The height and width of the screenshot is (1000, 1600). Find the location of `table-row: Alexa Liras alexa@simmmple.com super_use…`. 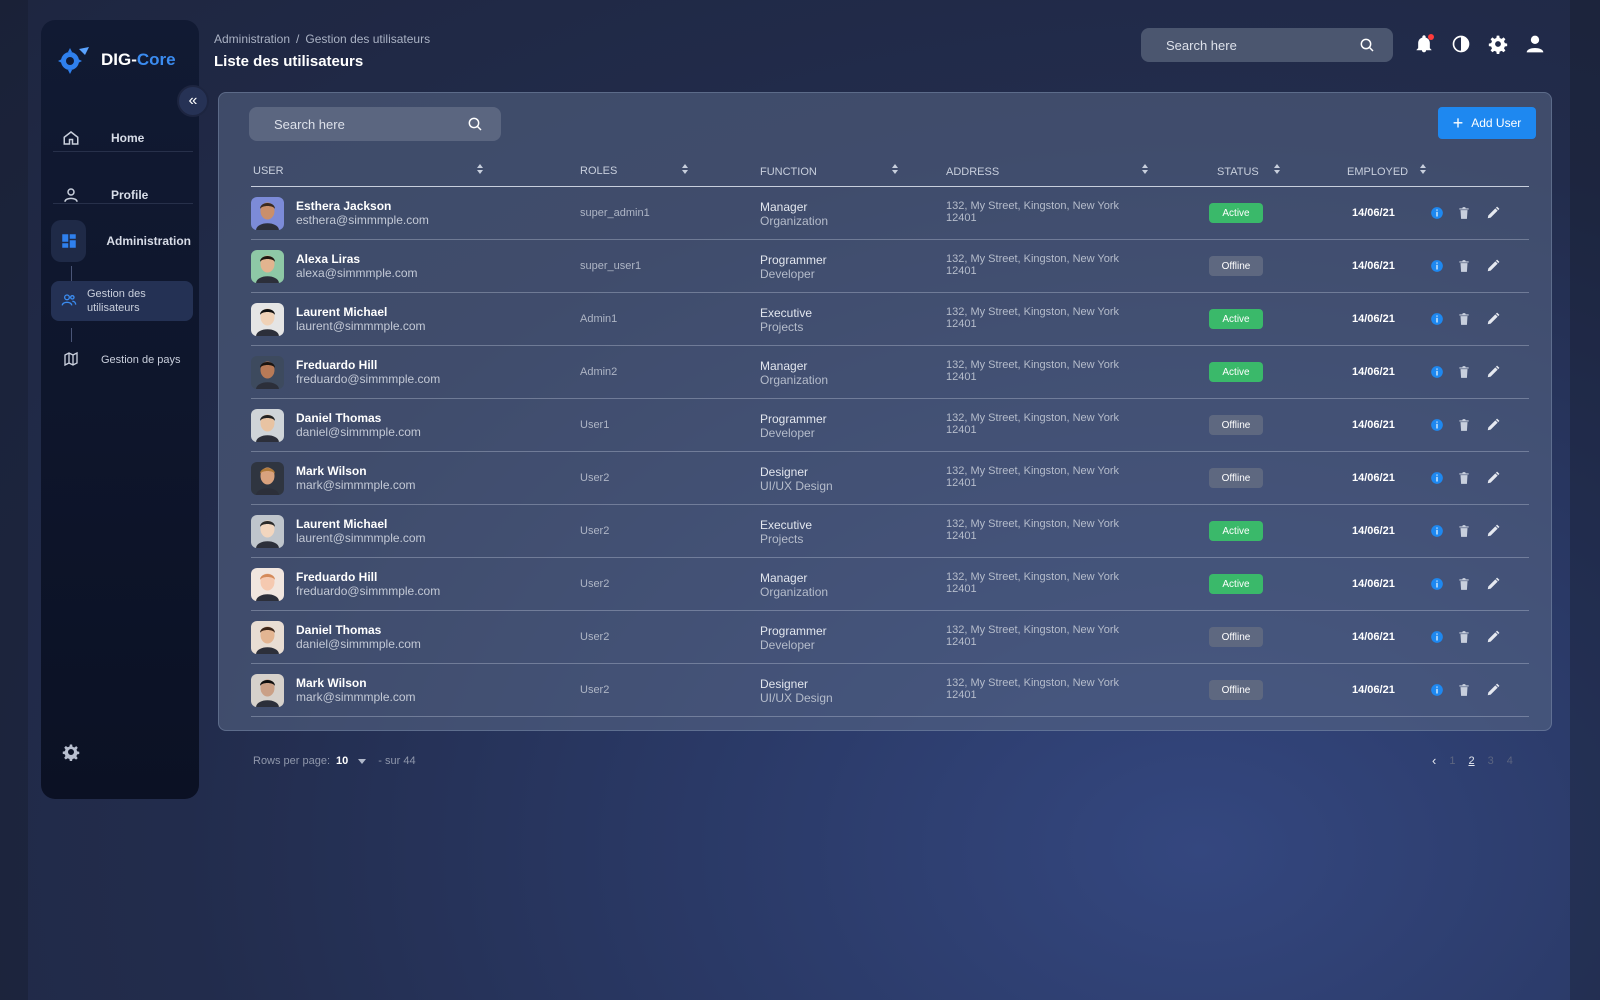

table-row: Alexa Liras alexa@simmmple.com super_use… is located at coordinates (890, 266).